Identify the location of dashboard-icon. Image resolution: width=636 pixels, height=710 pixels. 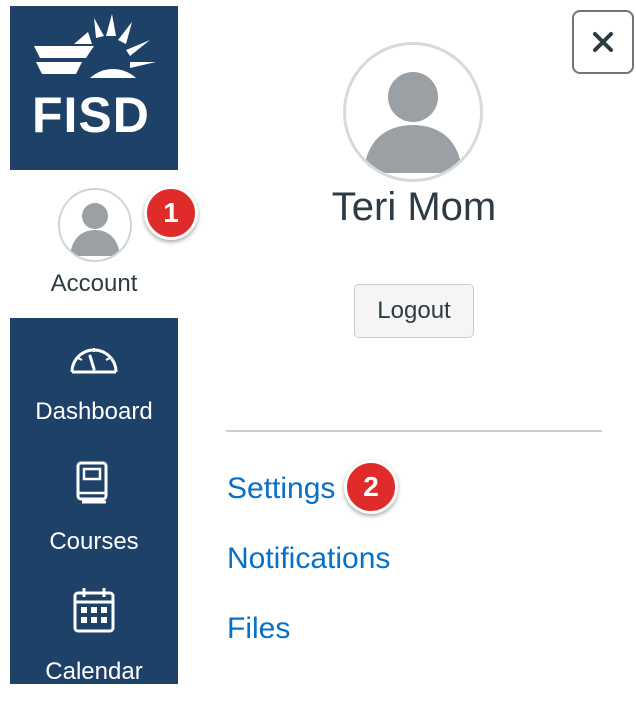
(94, 361).